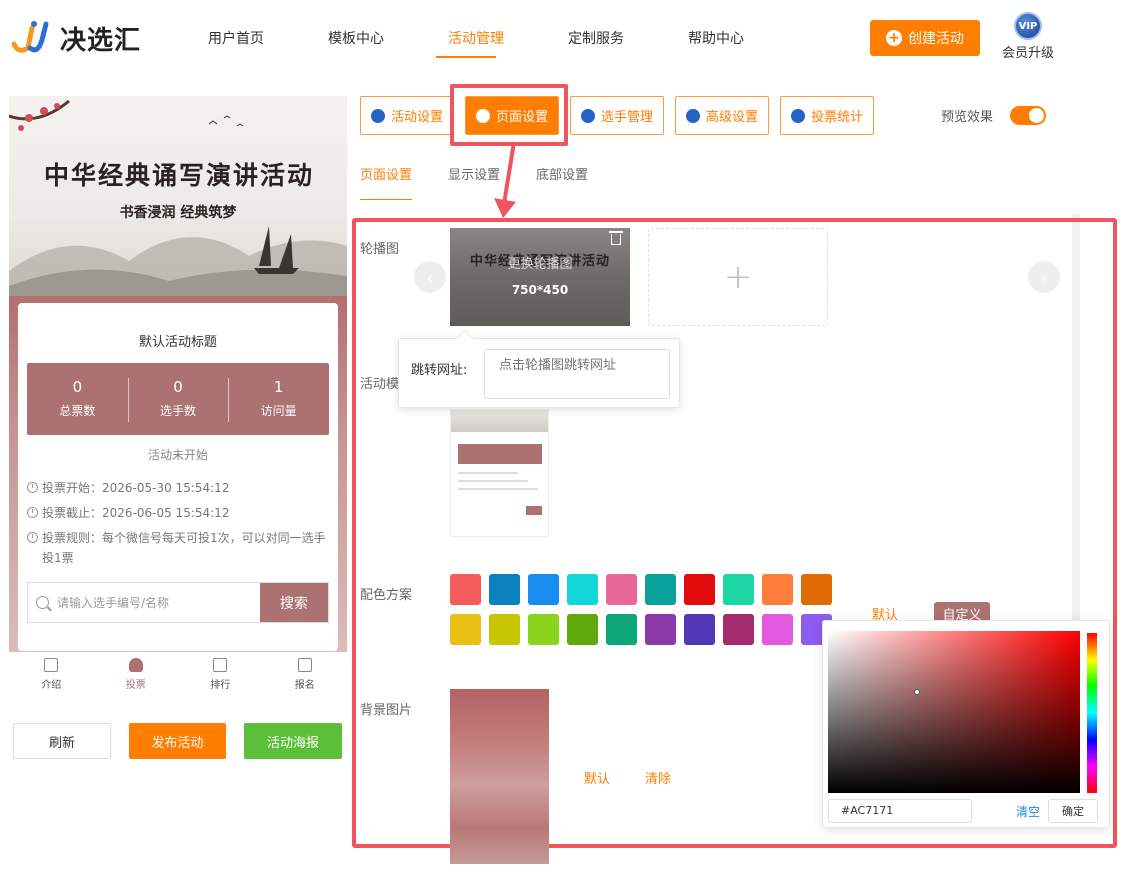  Describe the element at coordinates (220, 674) in the screenshot. I see `tab-ranking: 排行` at that location.